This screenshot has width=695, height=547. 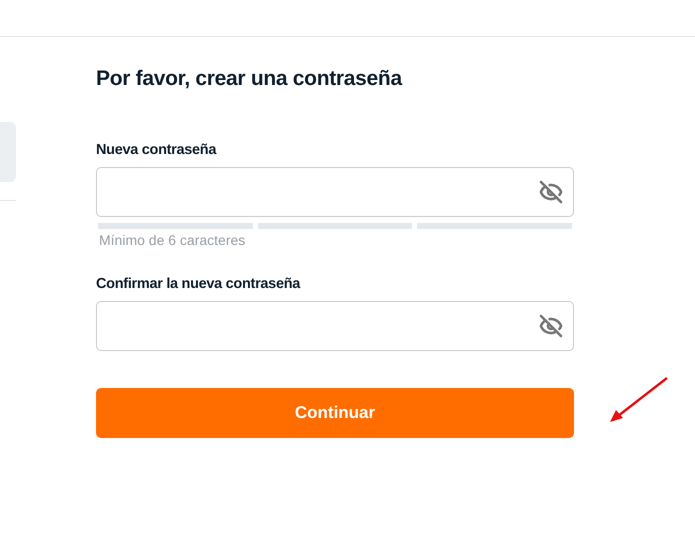 I want to click on page-title: Por favor, crear una contraseña, so click(x=250, y=79).